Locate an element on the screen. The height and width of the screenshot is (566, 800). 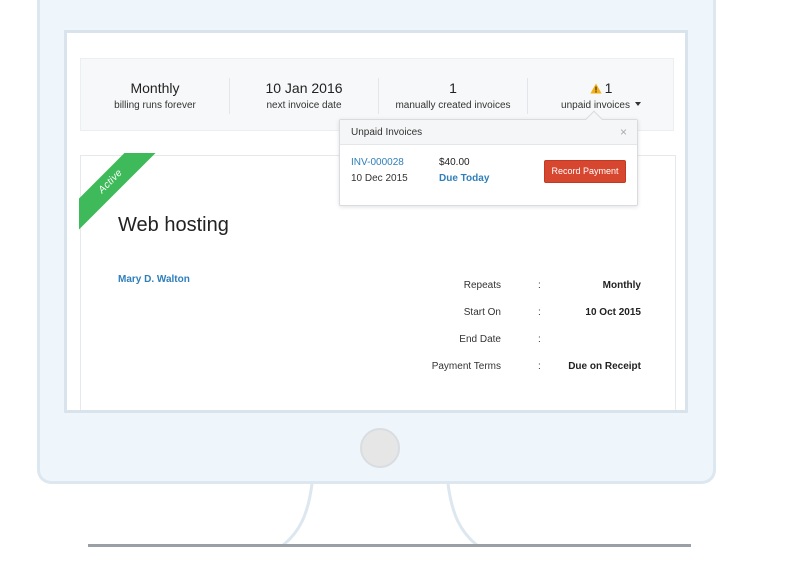
monitor-stand is located at coordinates (380, 515).